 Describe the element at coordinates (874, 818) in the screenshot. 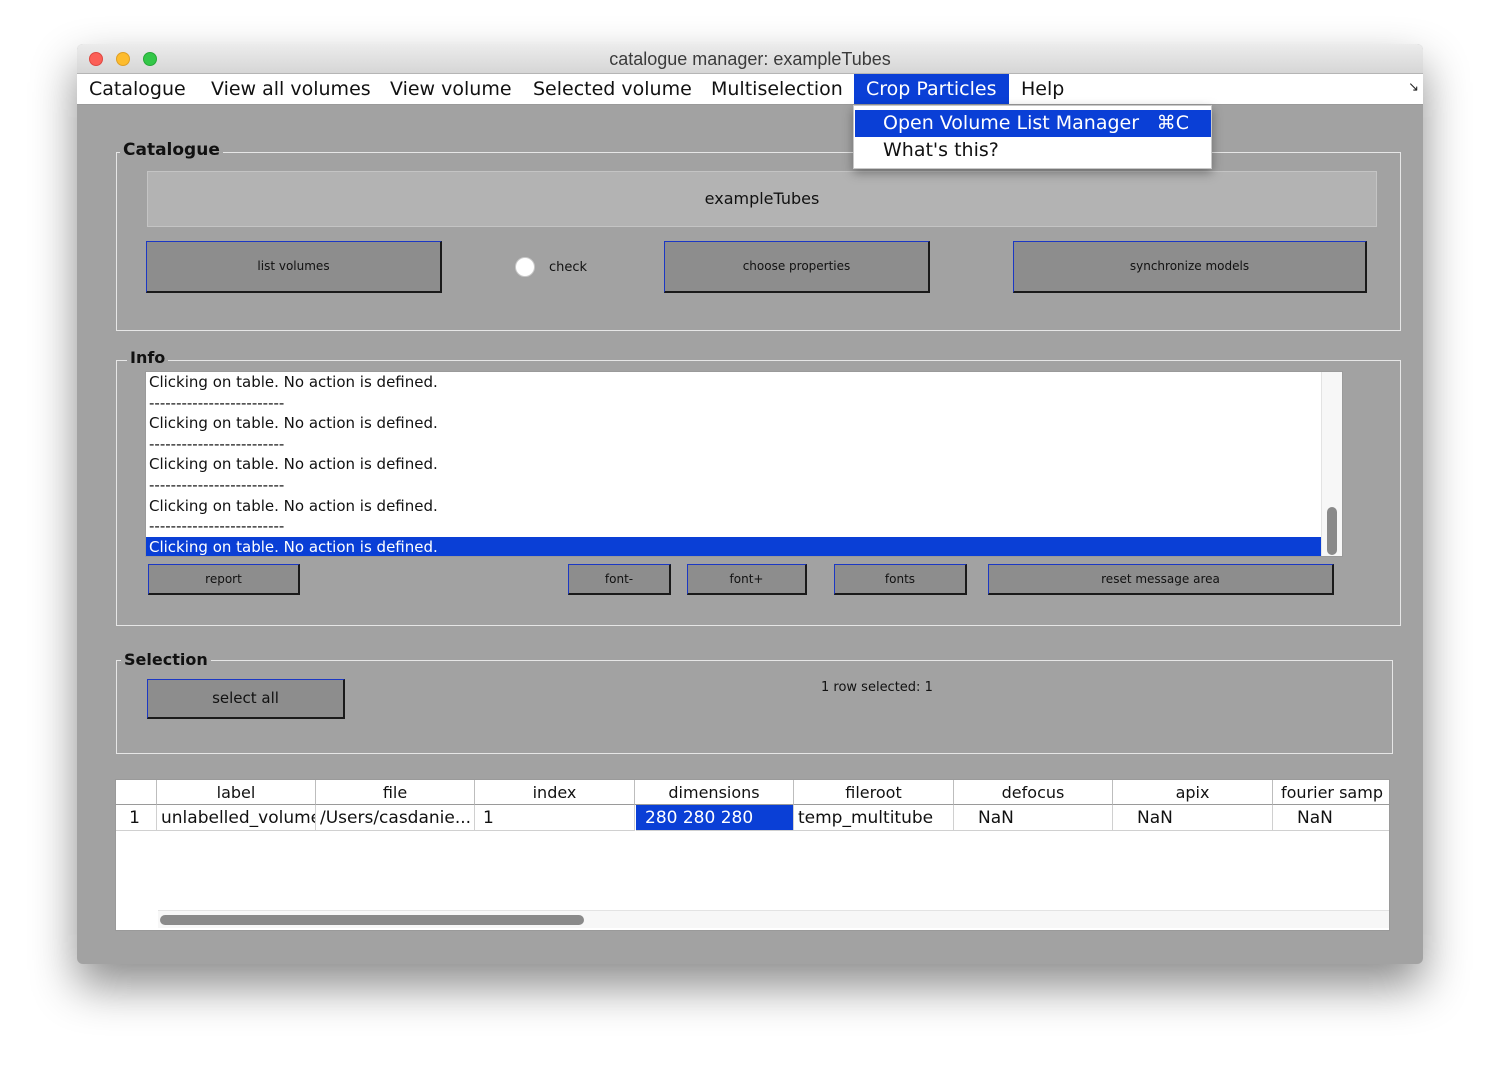

I see `table-cell-fileroot: temp_multitube` at that location.